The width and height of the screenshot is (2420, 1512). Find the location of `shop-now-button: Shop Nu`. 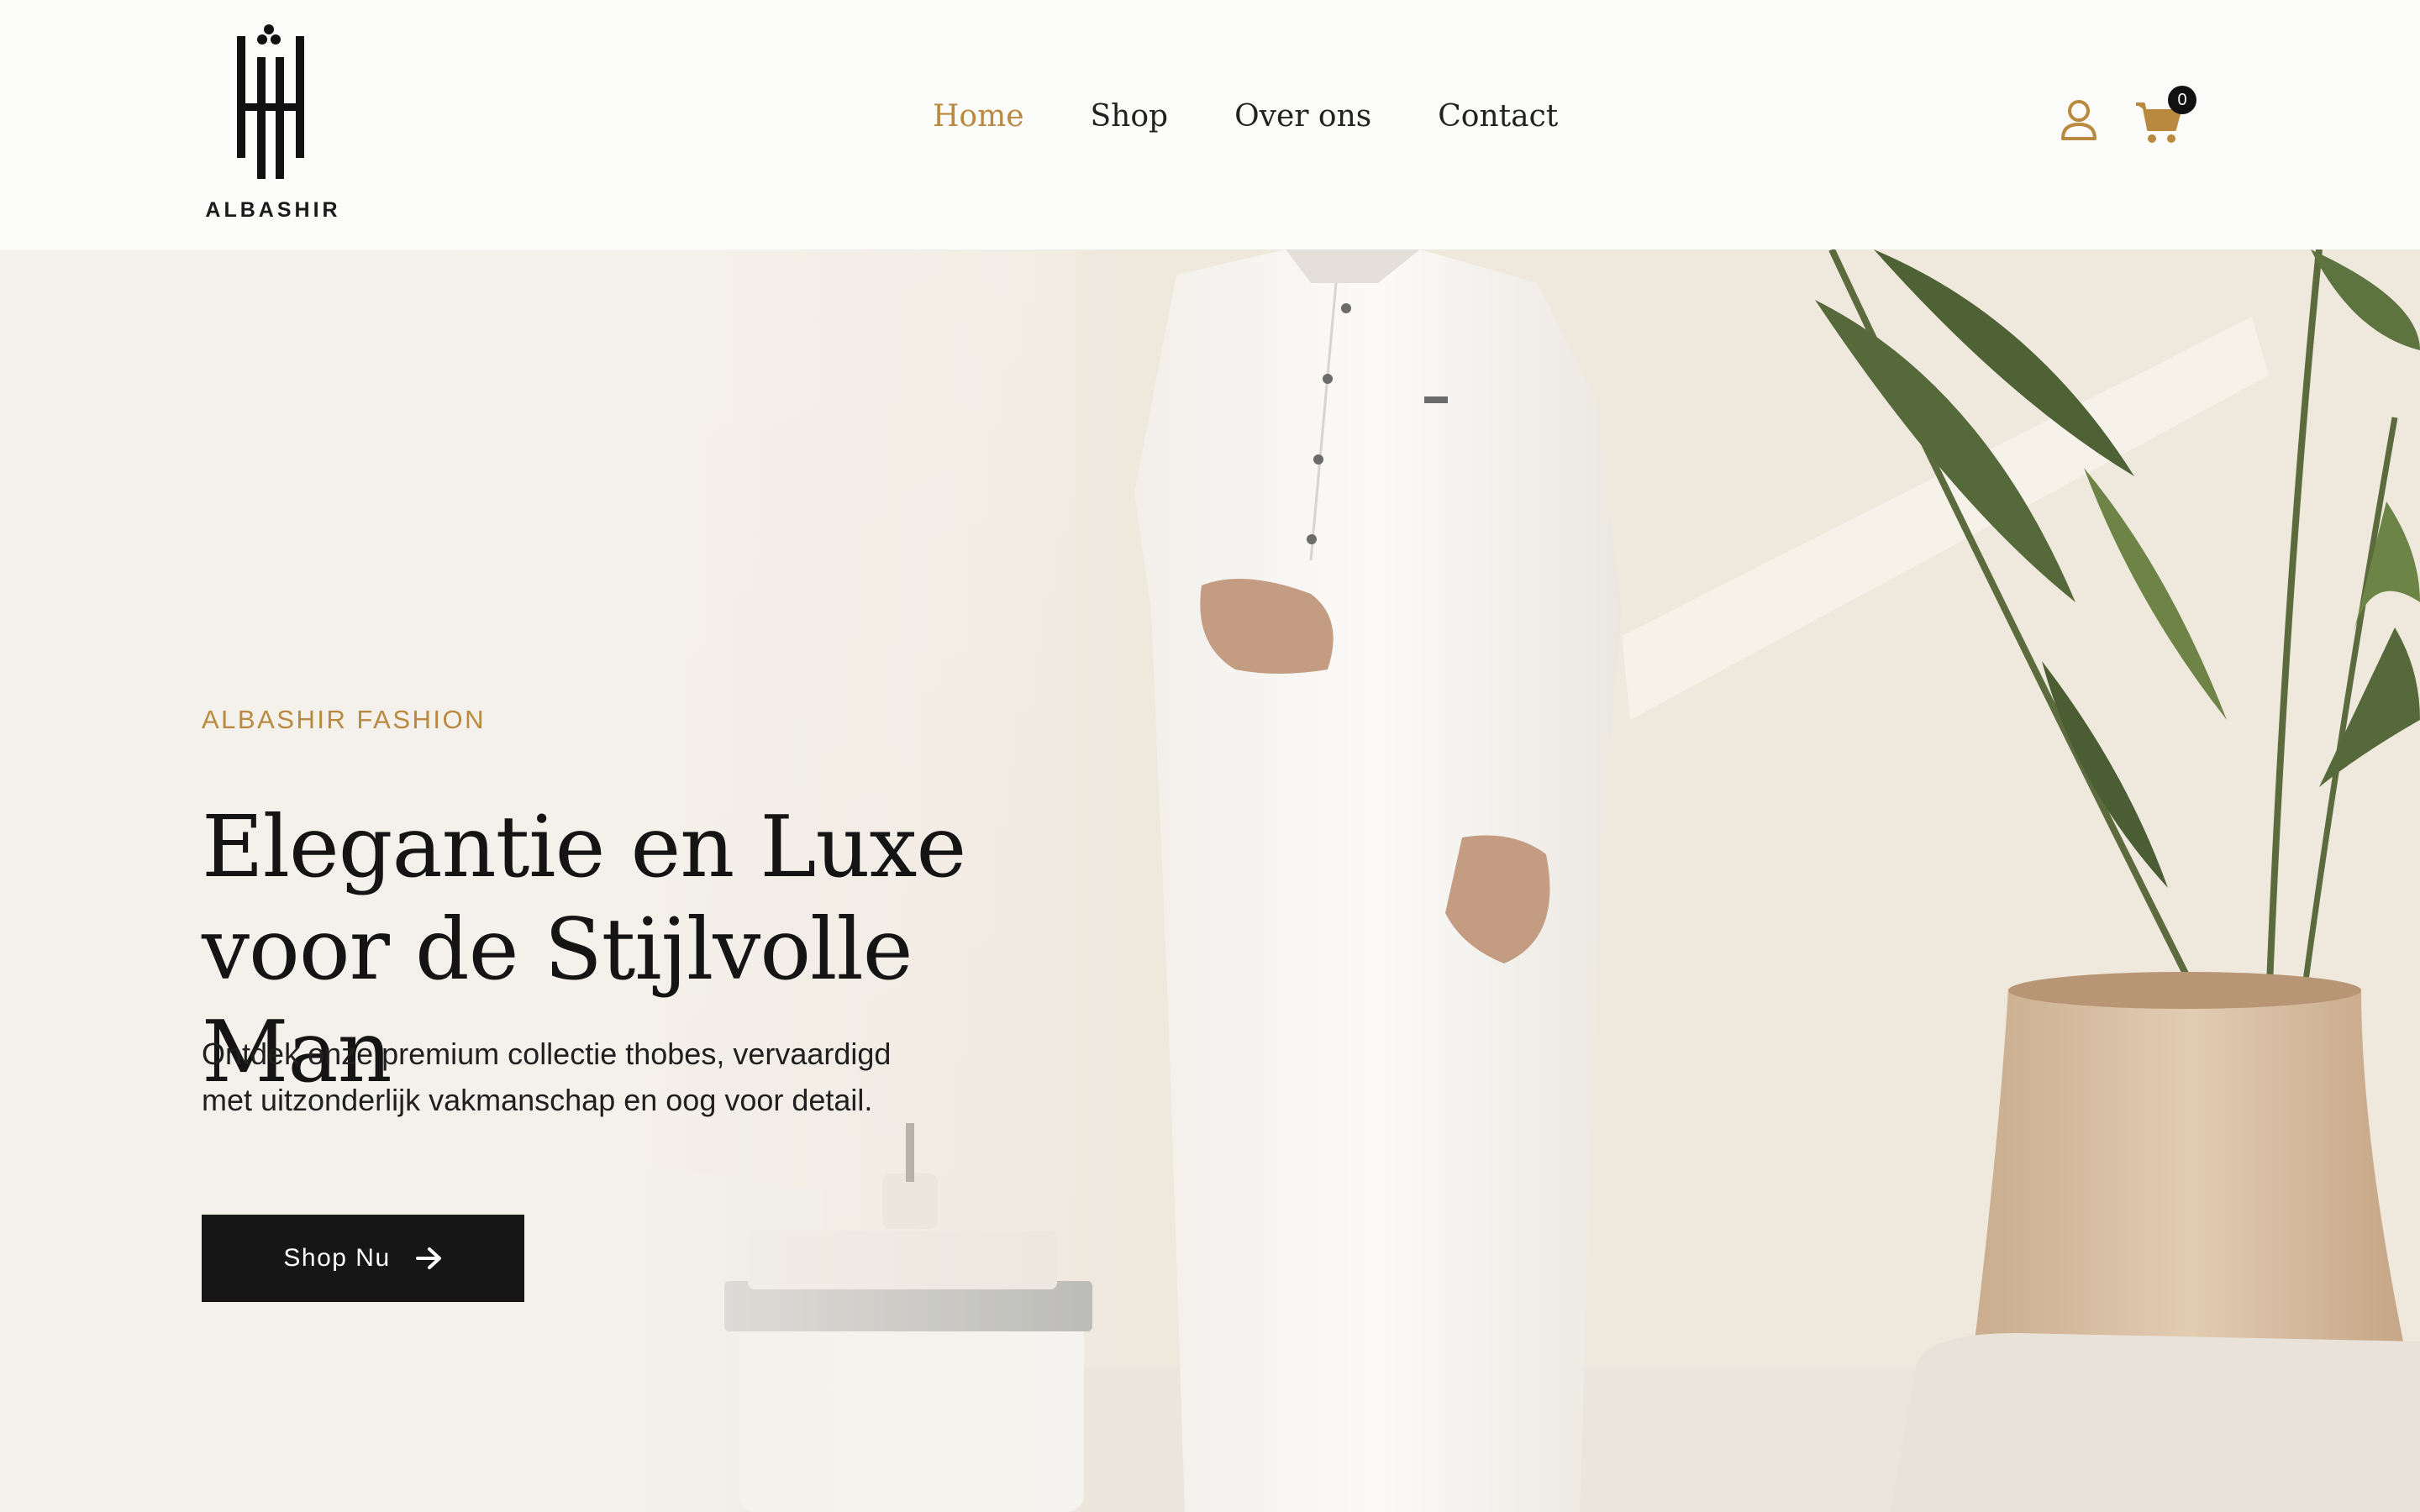

shop-now-button: Shop Nu is located at coordinates (363, 1258).